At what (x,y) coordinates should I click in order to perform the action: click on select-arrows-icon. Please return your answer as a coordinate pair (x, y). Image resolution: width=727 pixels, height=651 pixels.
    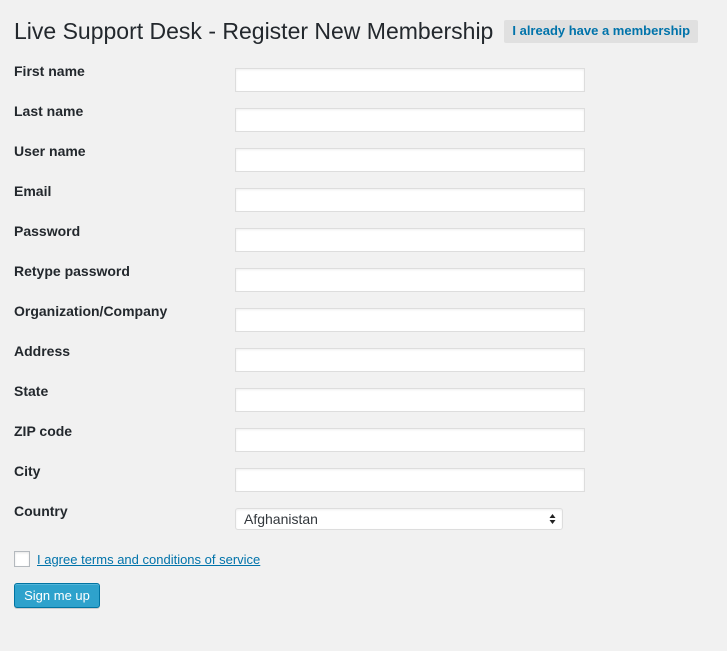
    Looking at the image, I should click on (552, 519).